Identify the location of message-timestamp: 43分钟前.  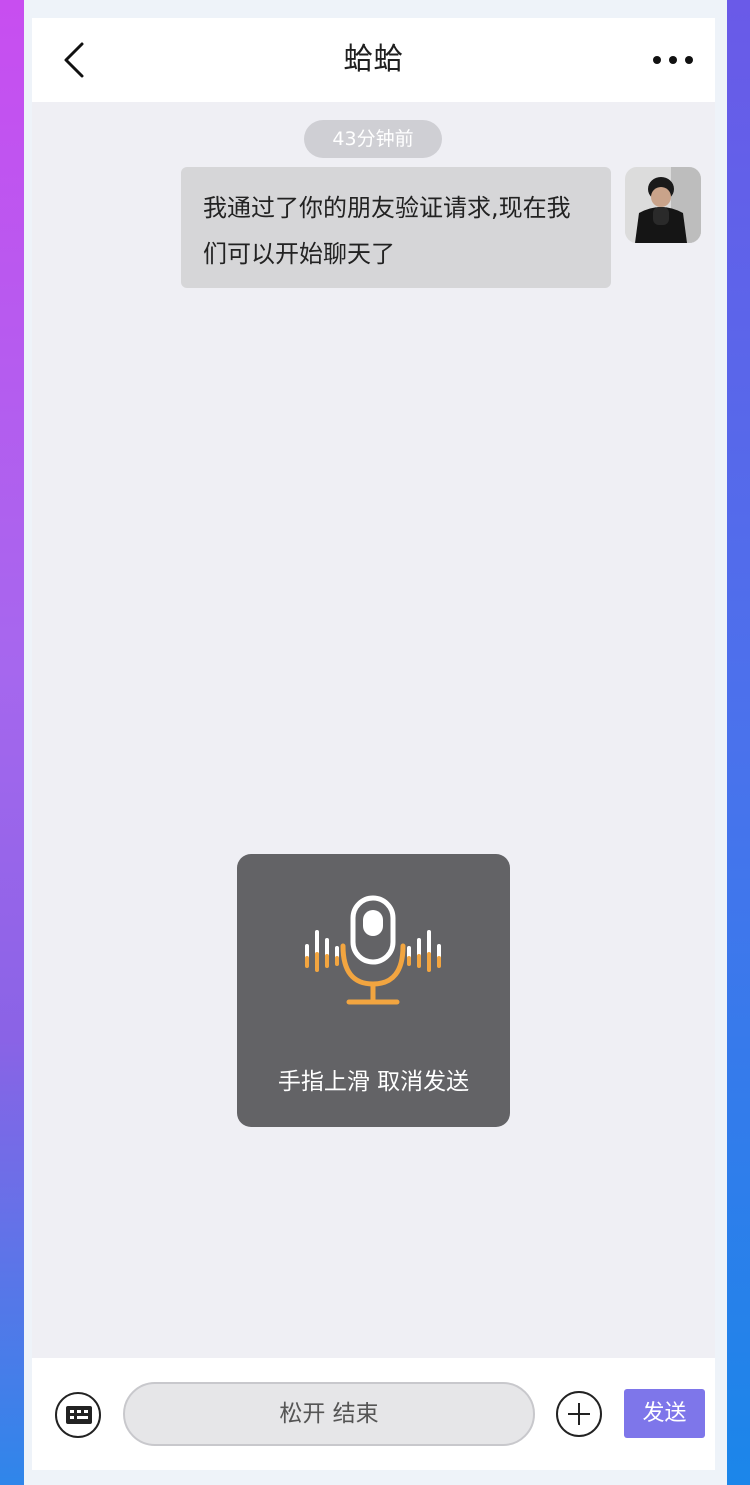
(373, 139).